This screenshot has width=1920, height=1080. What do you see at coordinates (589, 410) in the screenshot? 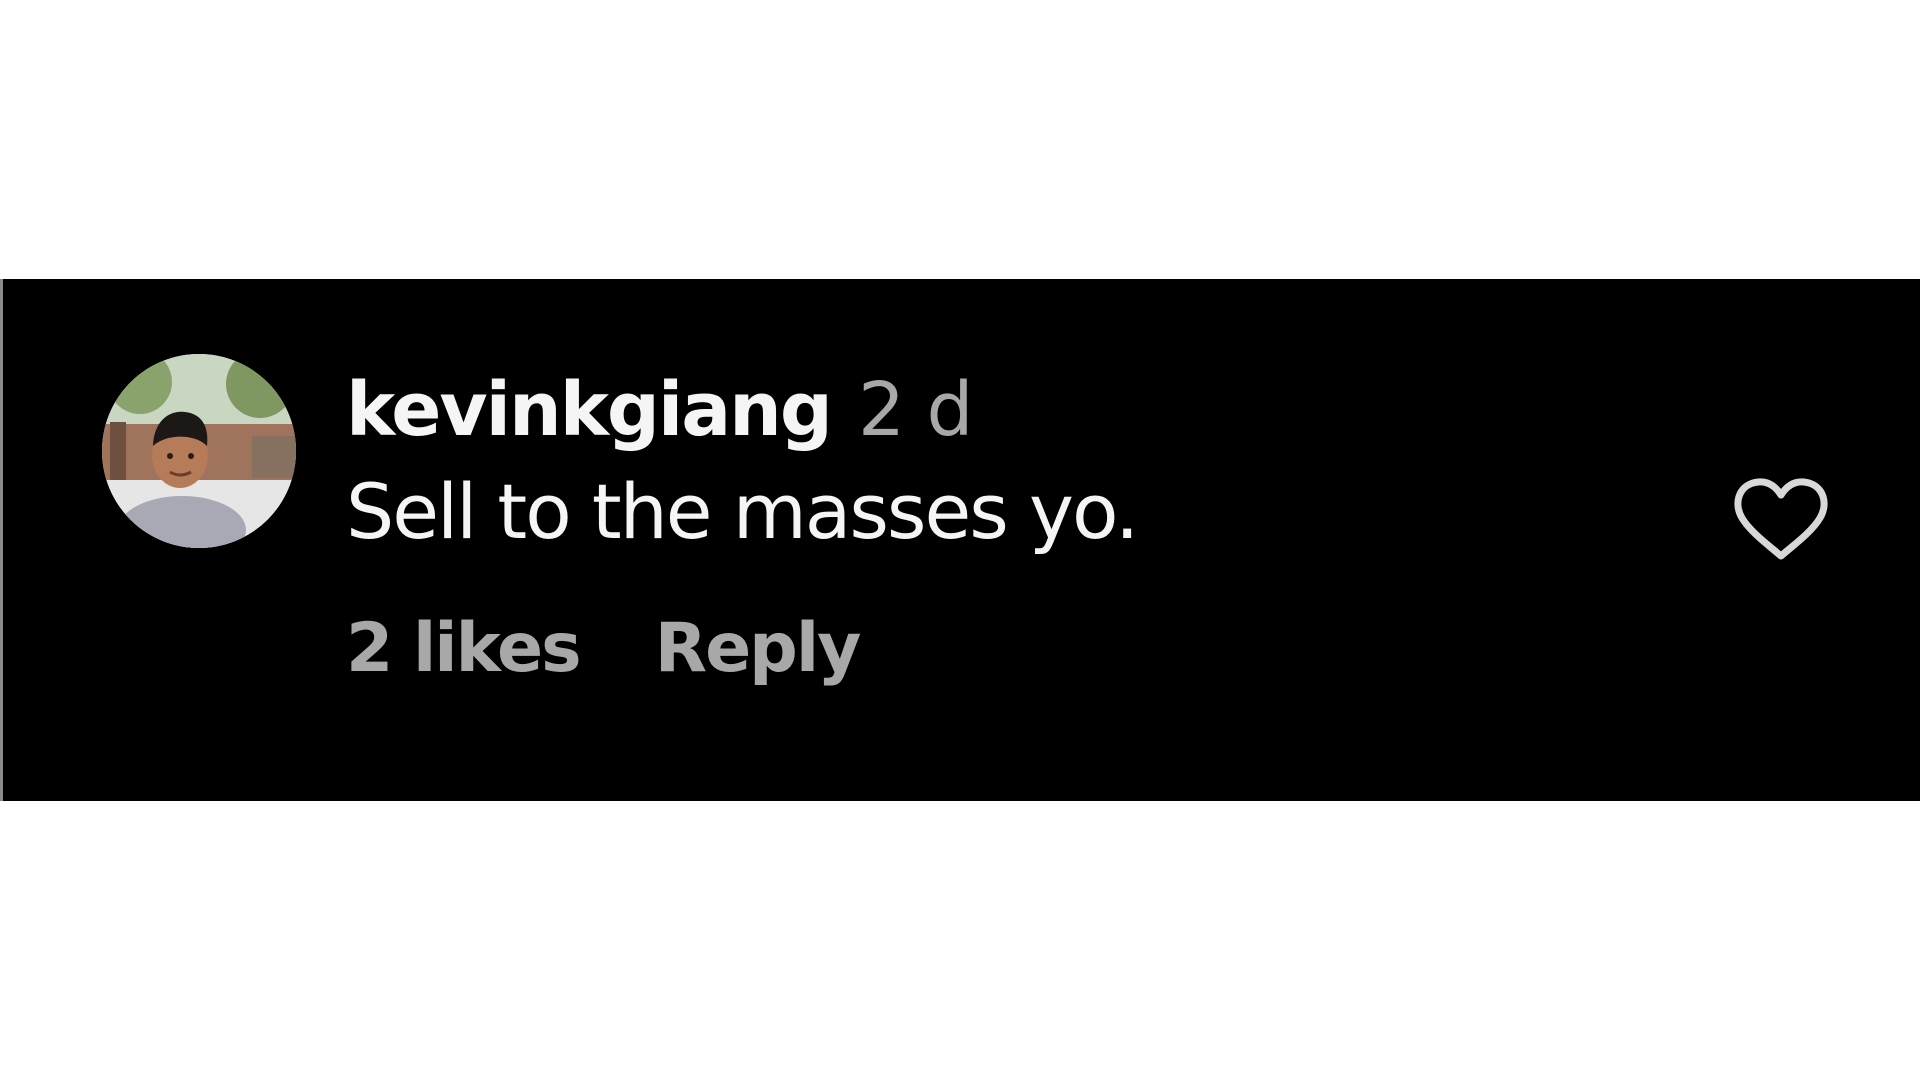
I see `comment-username: kevinkgiang` at bounding box center [589, 410].